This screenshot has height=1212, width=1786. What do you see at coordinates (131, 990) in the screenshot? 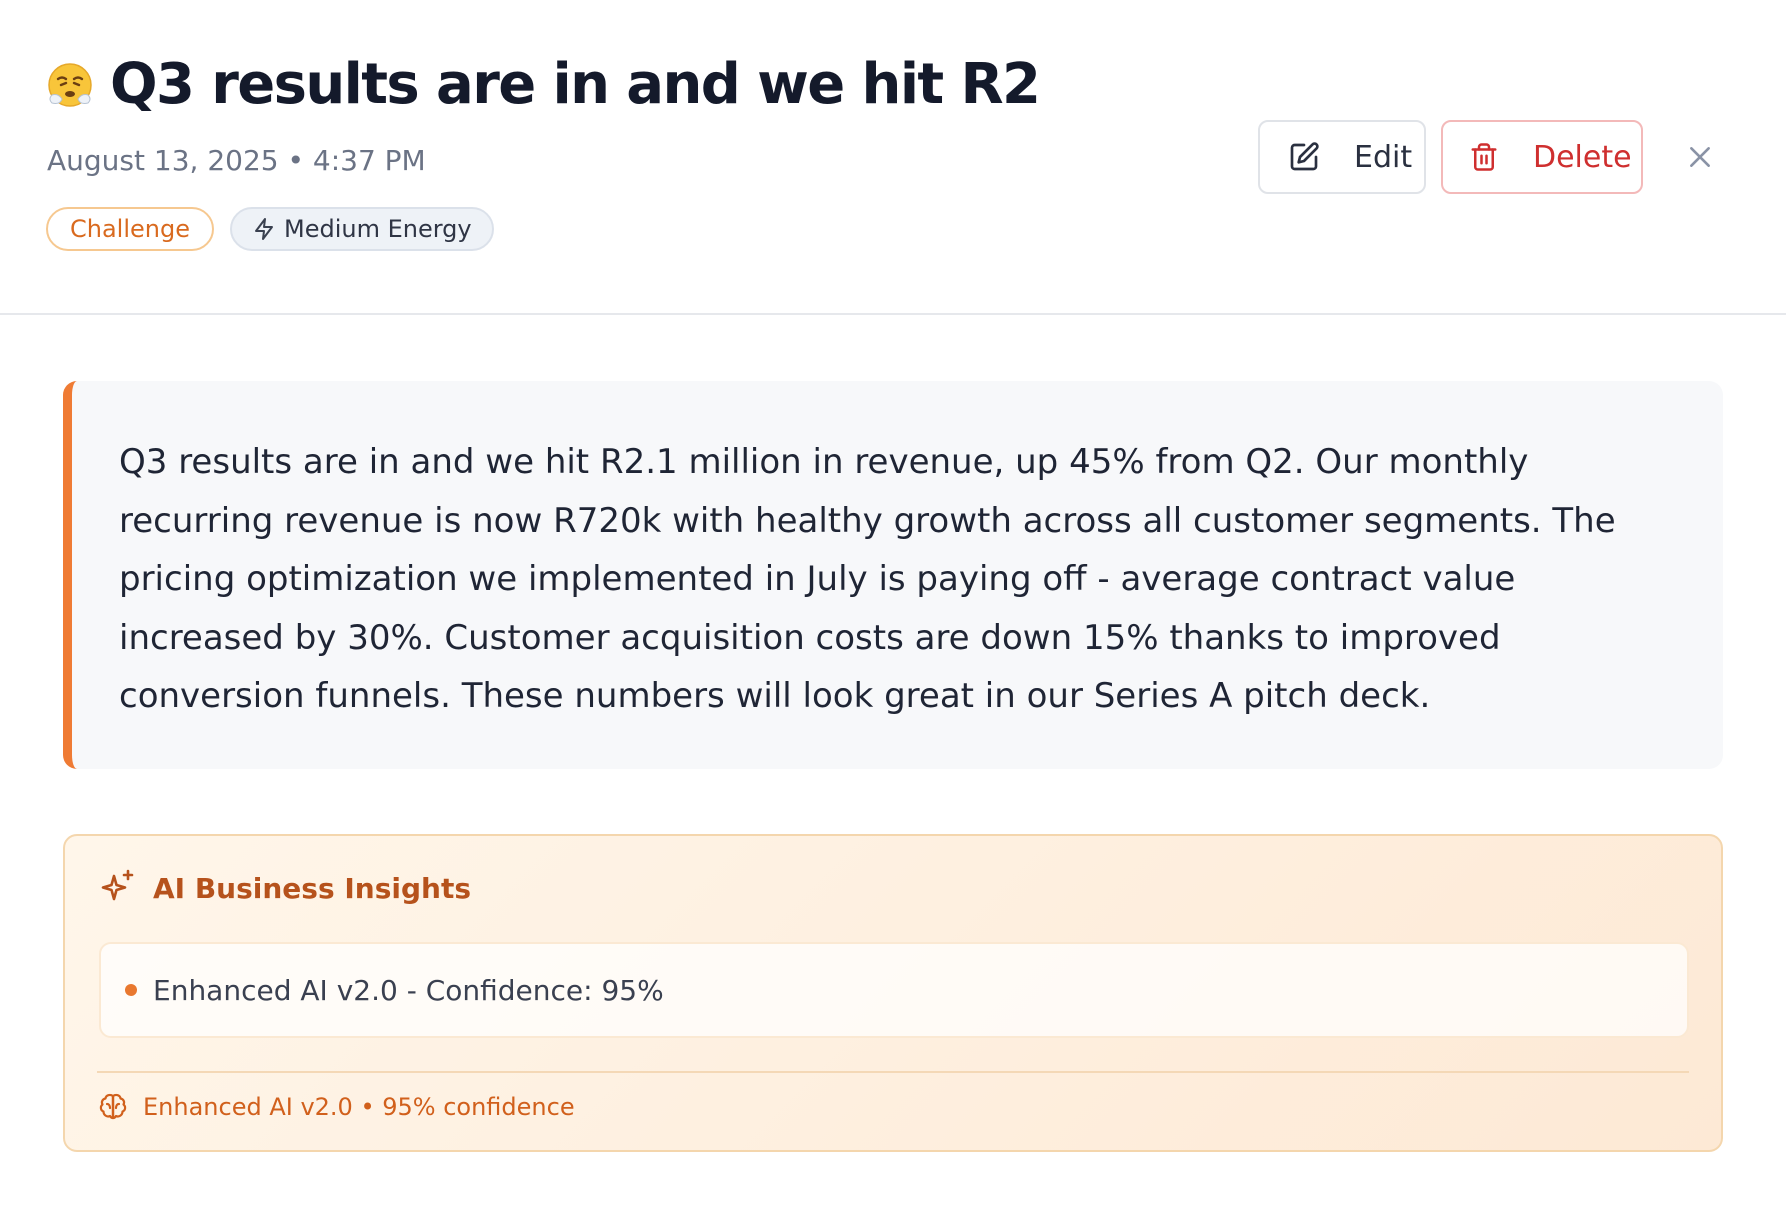
I see `bullet-dot-icon` at bounding box center [131, 990].